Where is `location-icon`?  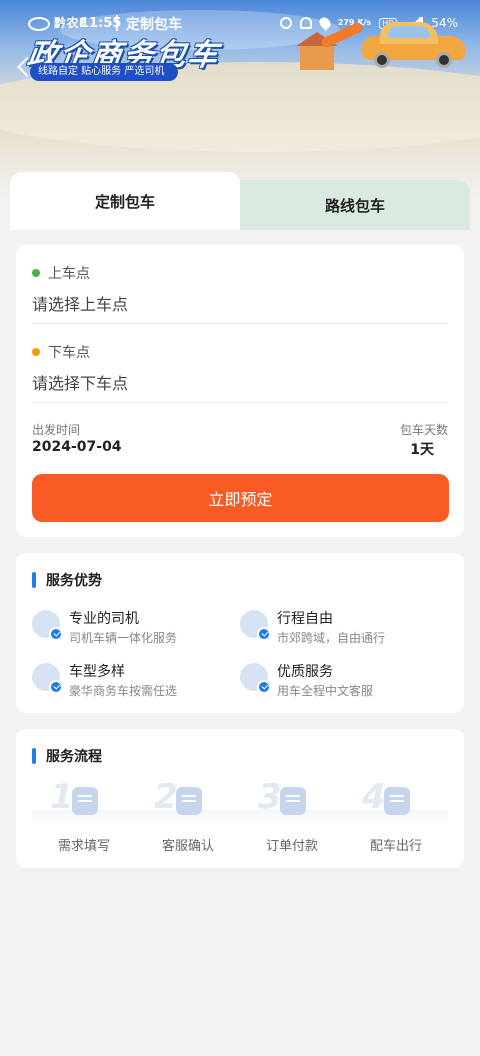 location-icon is located at coordinates (324, 23).